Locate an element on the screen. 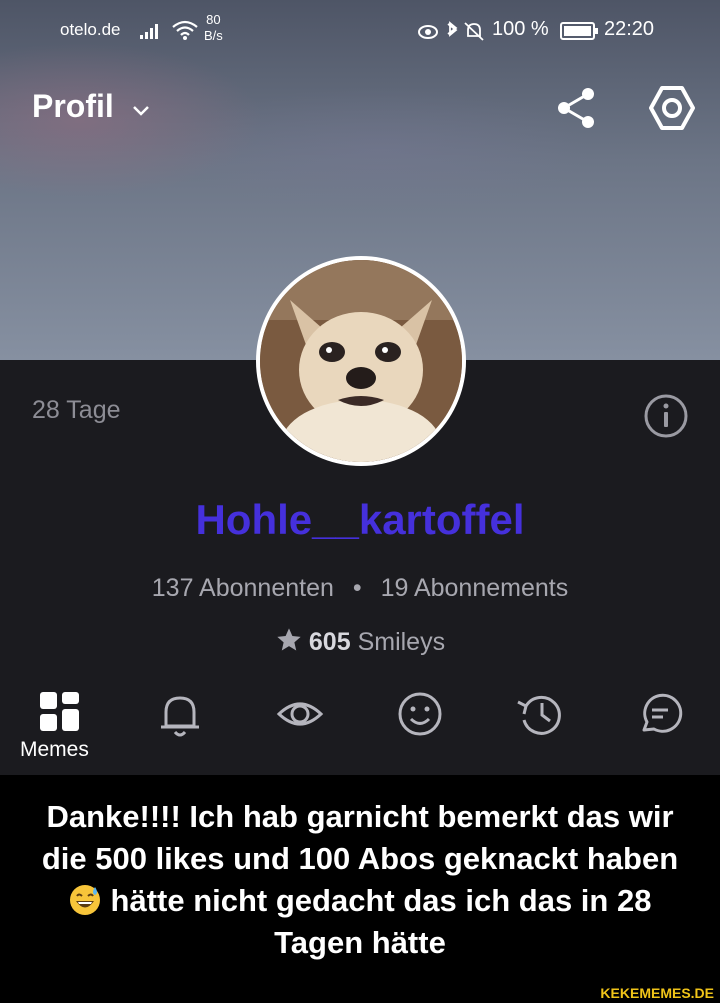  tab-smileys is located at coordinates (422, 716).